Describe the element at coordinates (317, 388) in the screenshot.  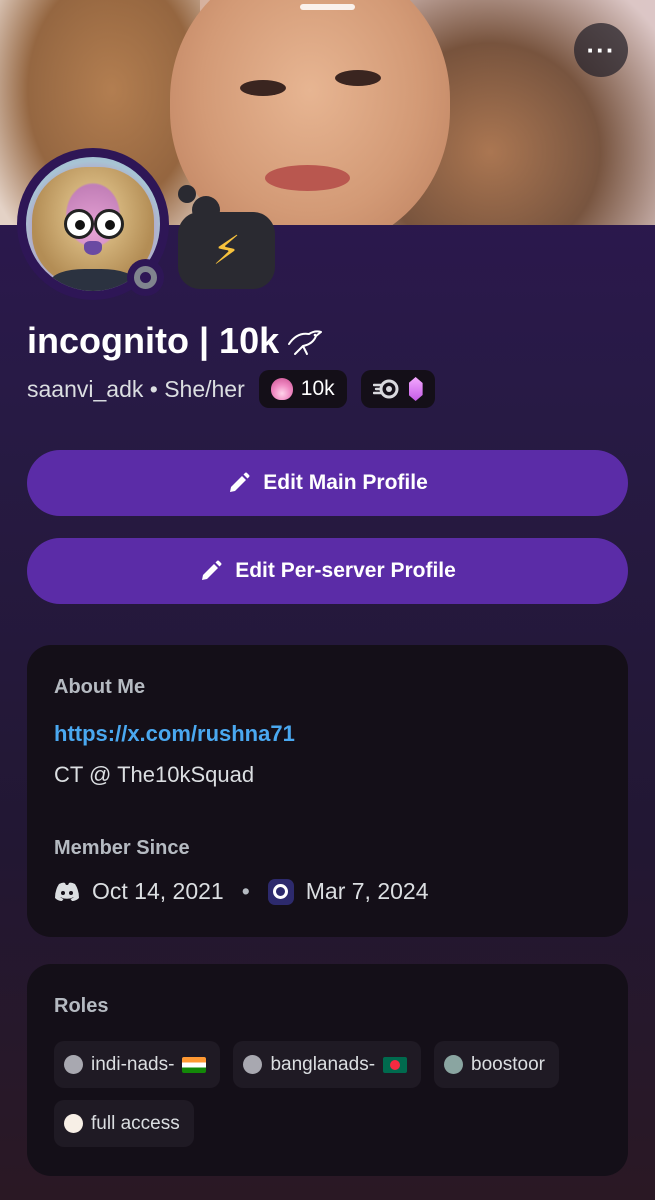
I see `guild-tag-label: 10k` at that location.